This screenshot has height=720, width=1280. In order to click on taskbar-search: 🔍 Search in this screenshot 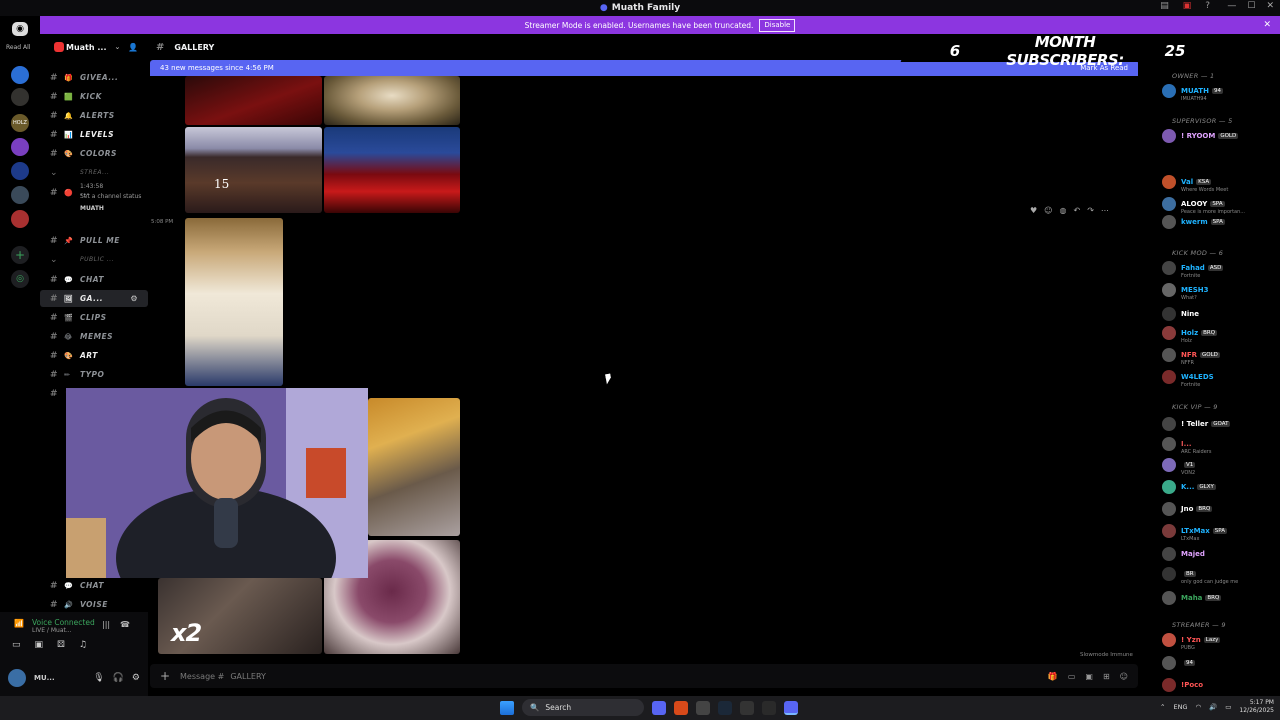, I will do `click(583, 707)`.